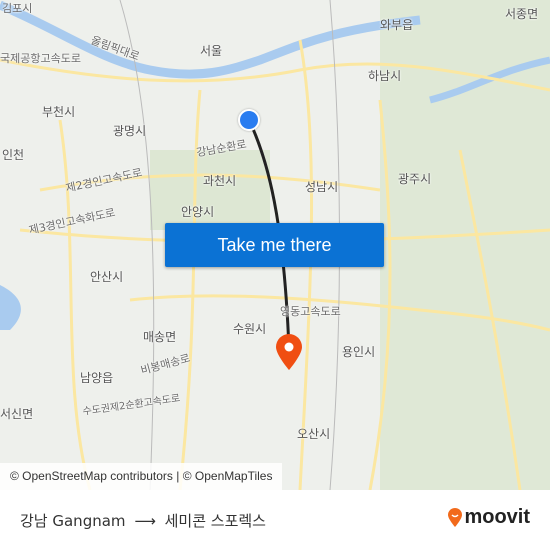 This screenshot has width=550, height=550. I want to click on map-label: 안산시, so click(107, 277).